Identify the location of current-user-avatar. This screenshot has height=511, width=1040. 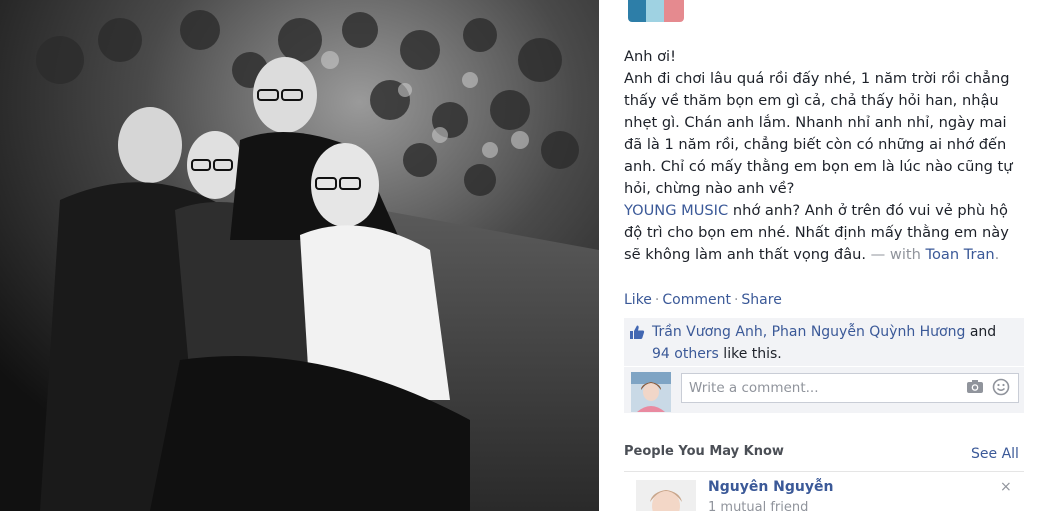
(651, 392).